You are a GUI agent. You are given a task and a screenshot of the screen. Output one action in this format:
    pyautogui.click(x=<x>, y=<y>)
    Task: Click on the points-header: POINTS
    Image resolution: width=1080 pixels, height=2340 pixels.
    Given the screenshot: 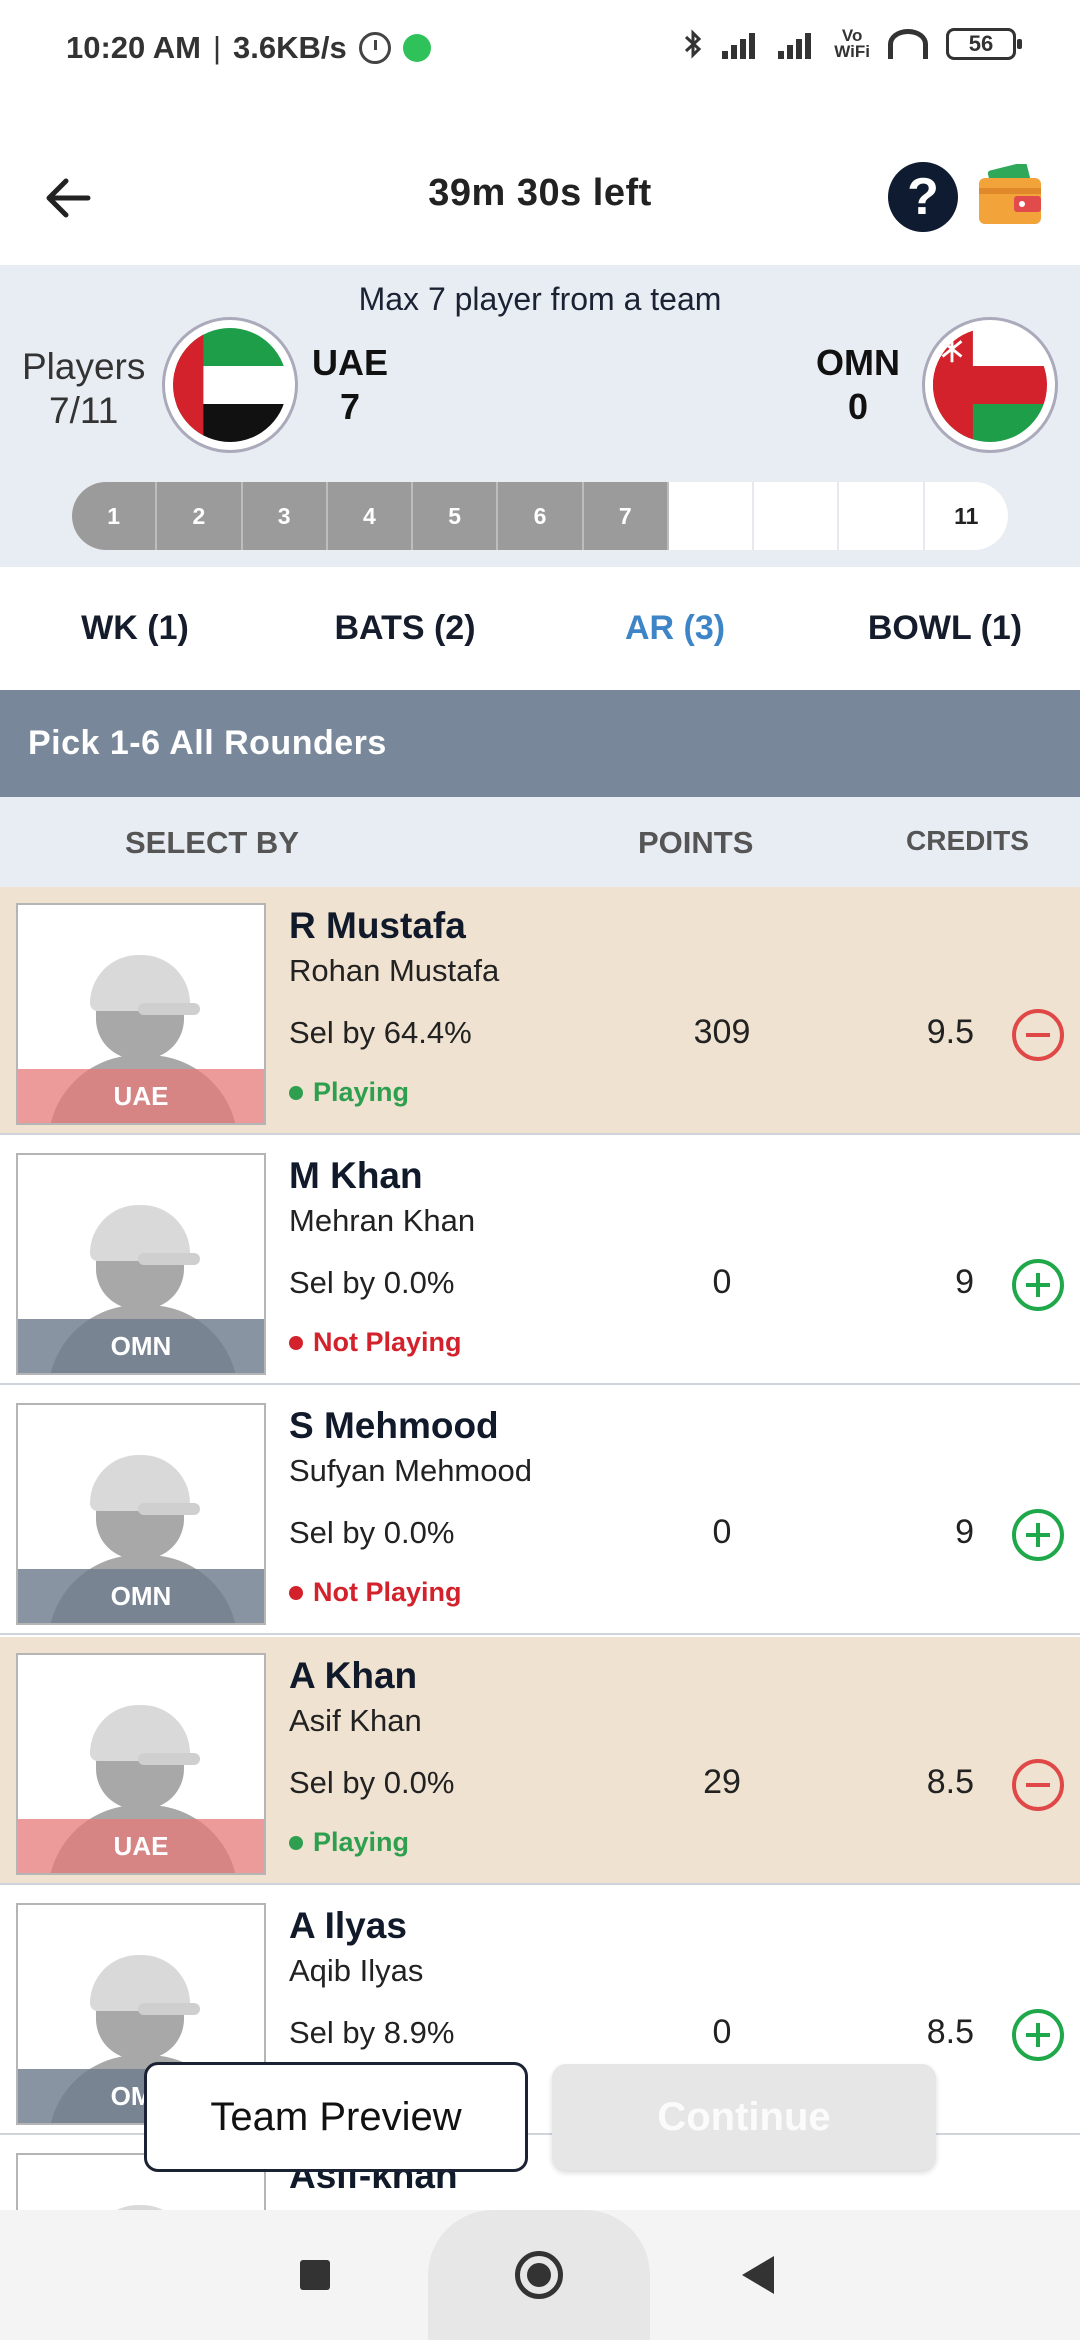 What is the action you would take?
    pyautogui.click(x=695, y=843)
    